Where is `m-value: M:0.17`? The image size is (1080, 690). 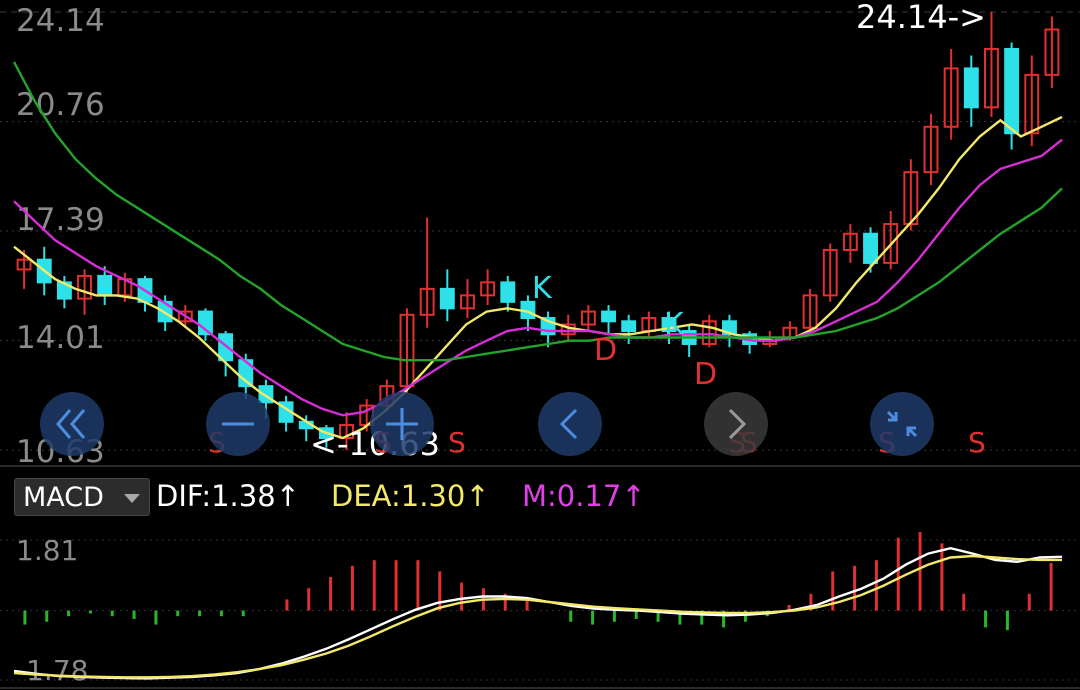
m-value: M:0.17 is located at coordinates (572, 496).